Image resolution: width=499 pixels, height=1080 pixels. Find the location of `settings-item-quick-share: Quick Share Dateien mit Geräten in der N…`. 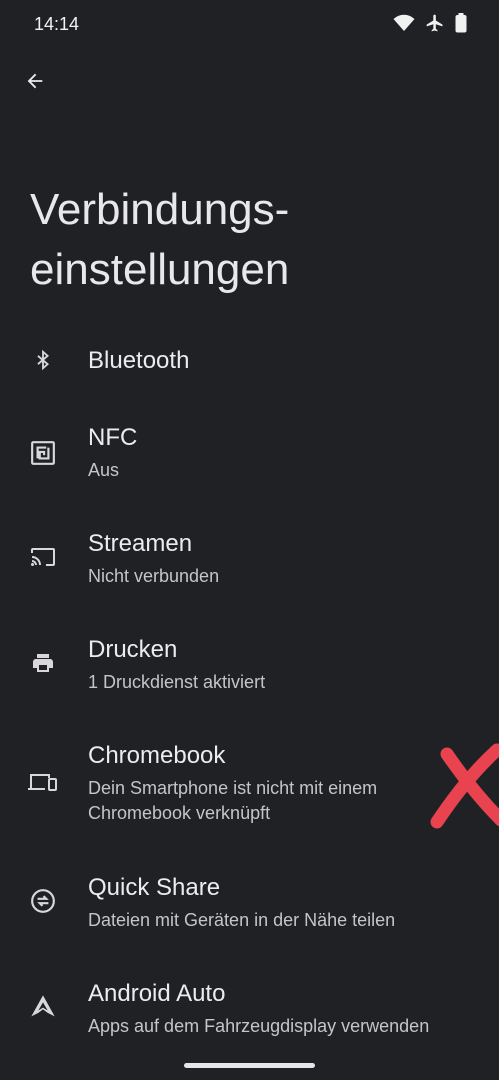

settings-item-quick-share: Quick Share Dateien mit Geräten in der N… is located at coordinates (249, 904).